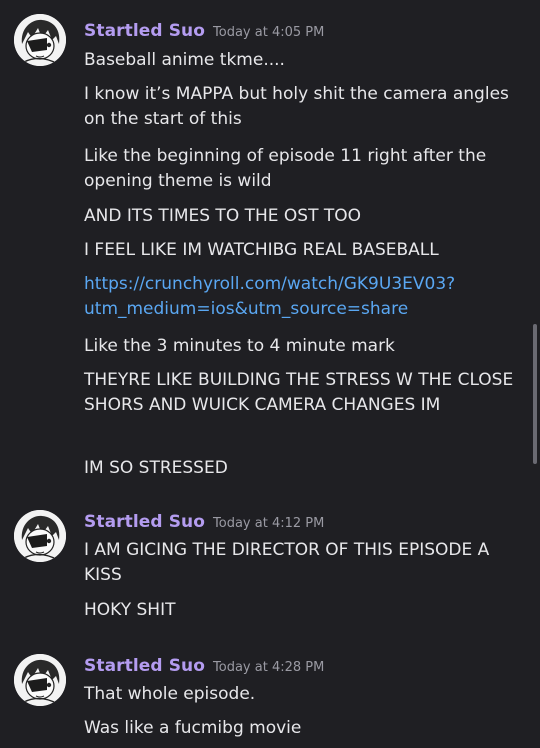 This screenshot has width=540, height=748. What do you see at coordinates (269, 667) in the screenshot?
I see `timestamp: Today at 4:28 PM` at bounding box center [269, 667].